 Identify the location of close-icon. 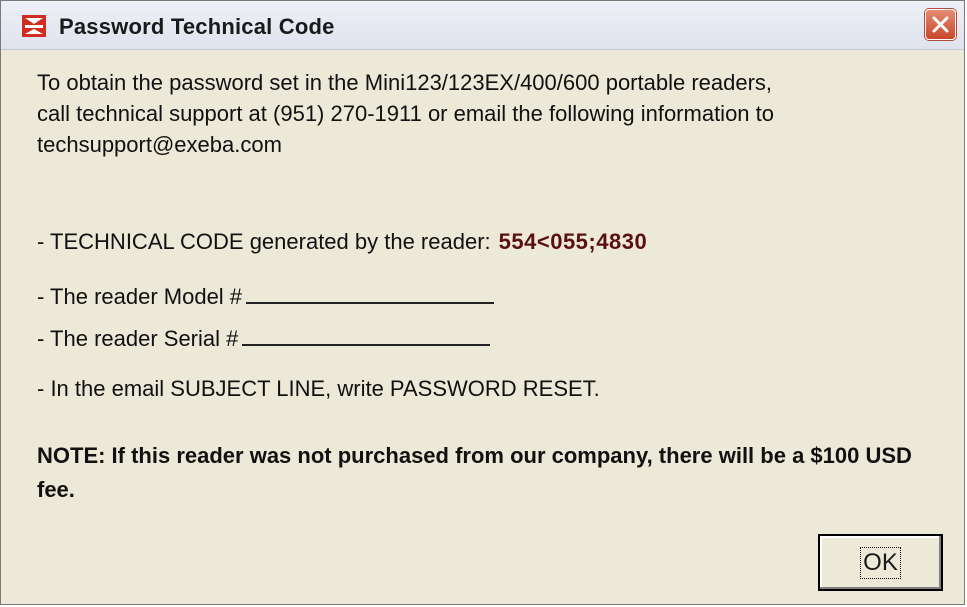
(940, 24).